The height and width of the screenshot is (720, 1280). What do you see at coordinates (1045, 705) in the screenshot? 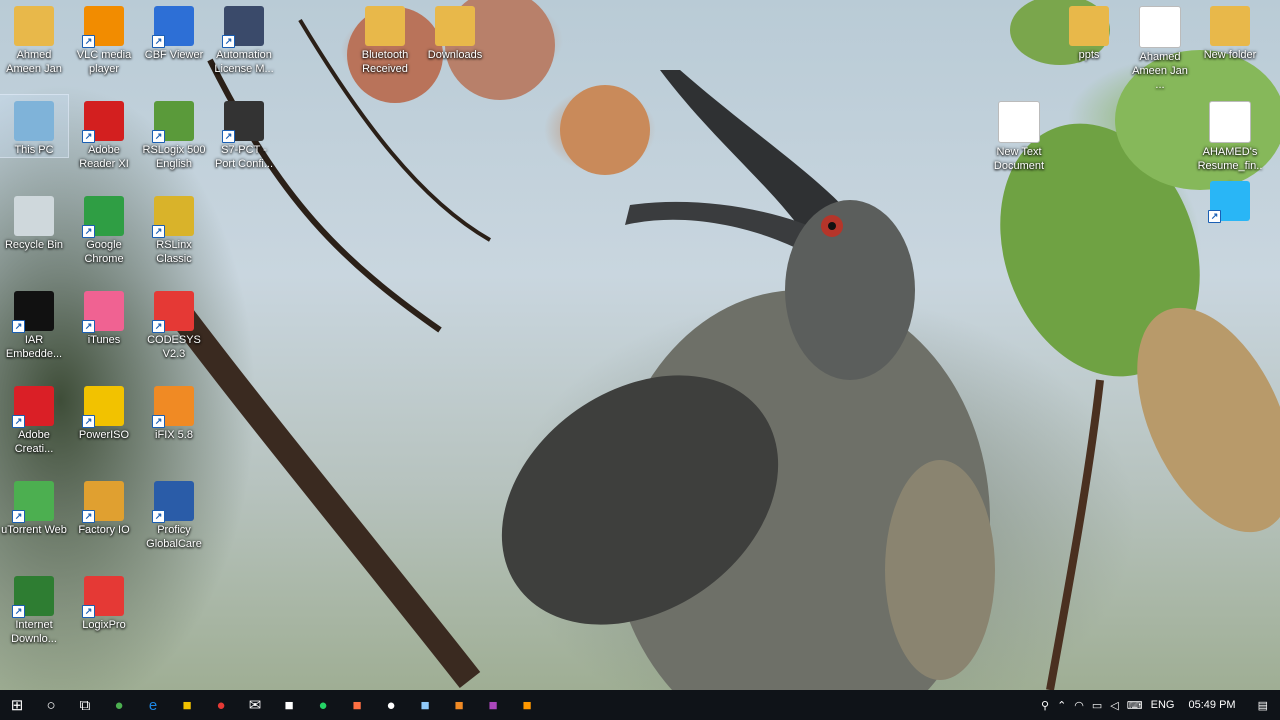
I see `people-icon: ⚲` at bounding box center [1045, 705].